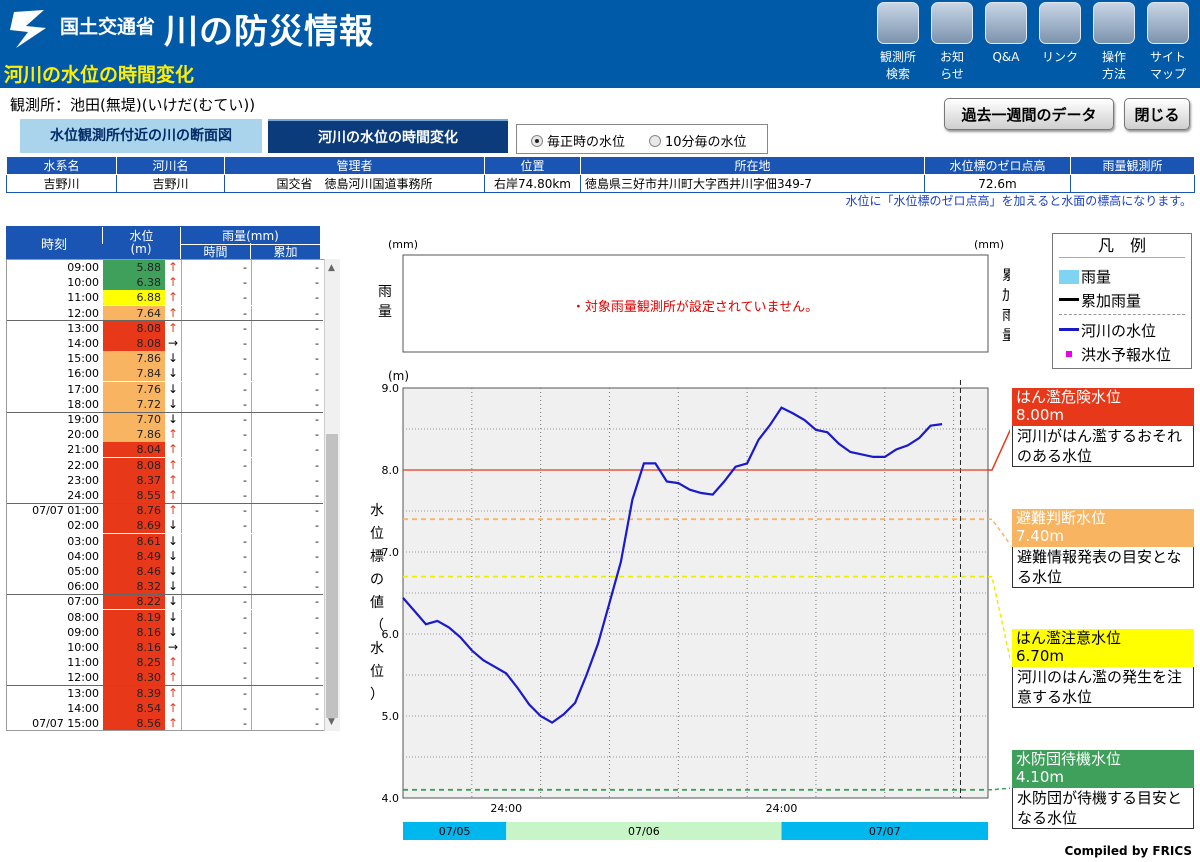  What do you see at coordinates (61, 165) in the screenshot?
I see `info-header: 水系名` at bounding box center [61, 165].